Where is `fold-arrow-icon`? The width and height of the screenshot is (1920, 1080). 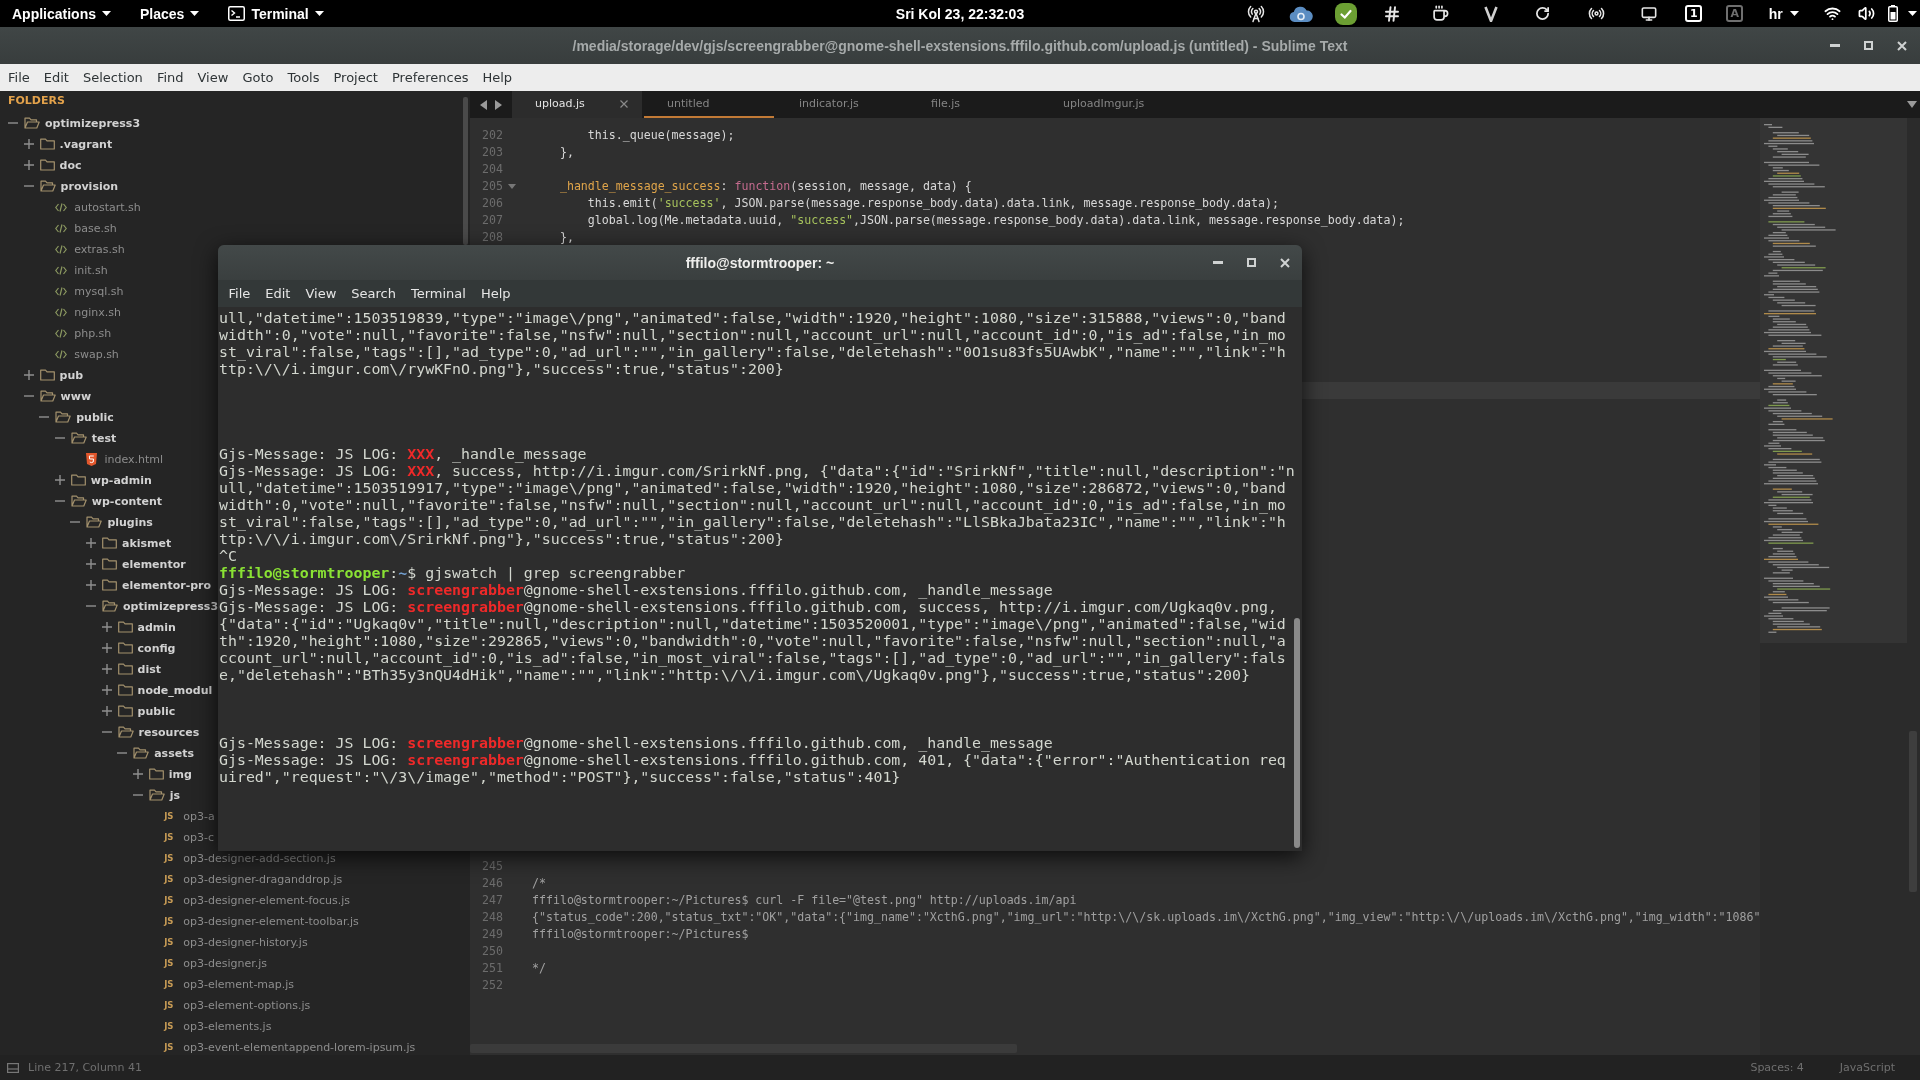 fold-arrow-icon is located at coordinates (511, 186).